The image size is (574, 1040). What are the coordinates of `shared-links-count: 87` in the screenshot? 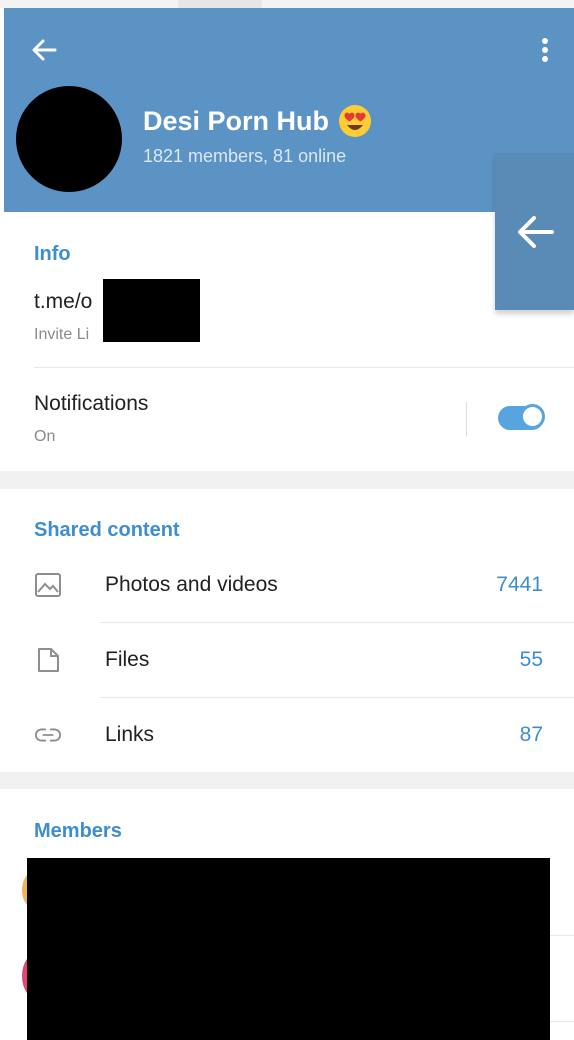 It's located at (531, 734).